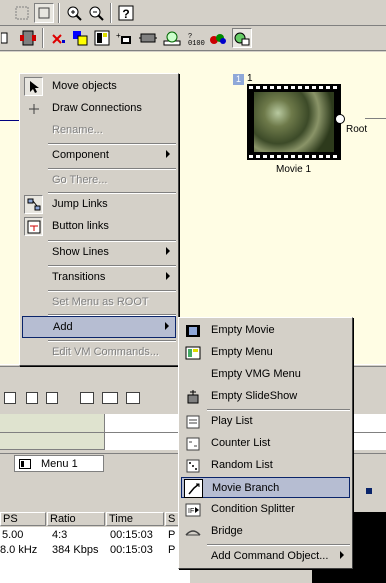 This screenshot has height=583, width=386. I want to click on submenu-item-counter-list: Counter List, so click(265, 443).